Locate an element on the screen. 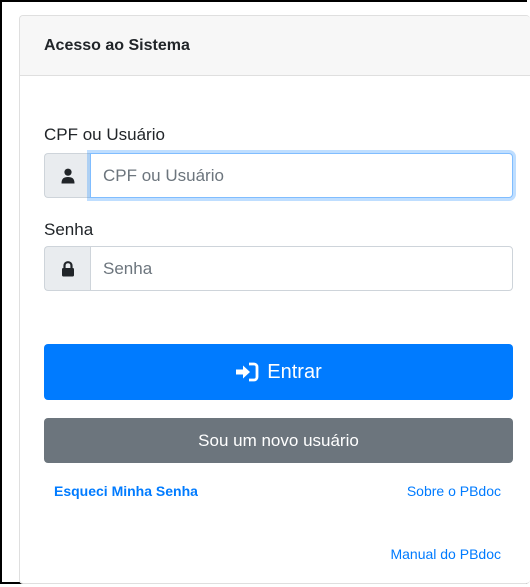 Image resolution: width=530 pixels, height=587 pixels. new-user-button-label: Sou um novo usuário is located at coordinates (278, 440).